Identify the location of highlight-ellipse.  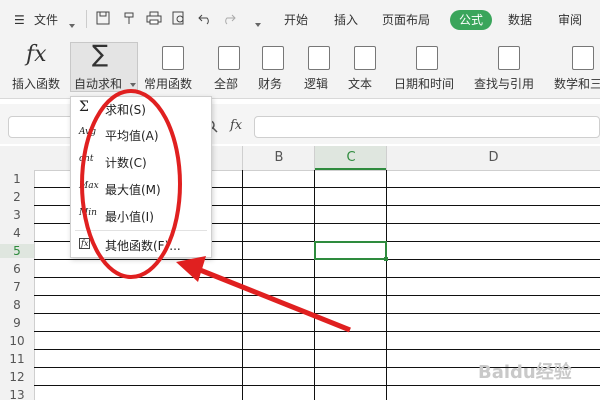
(131, 184).